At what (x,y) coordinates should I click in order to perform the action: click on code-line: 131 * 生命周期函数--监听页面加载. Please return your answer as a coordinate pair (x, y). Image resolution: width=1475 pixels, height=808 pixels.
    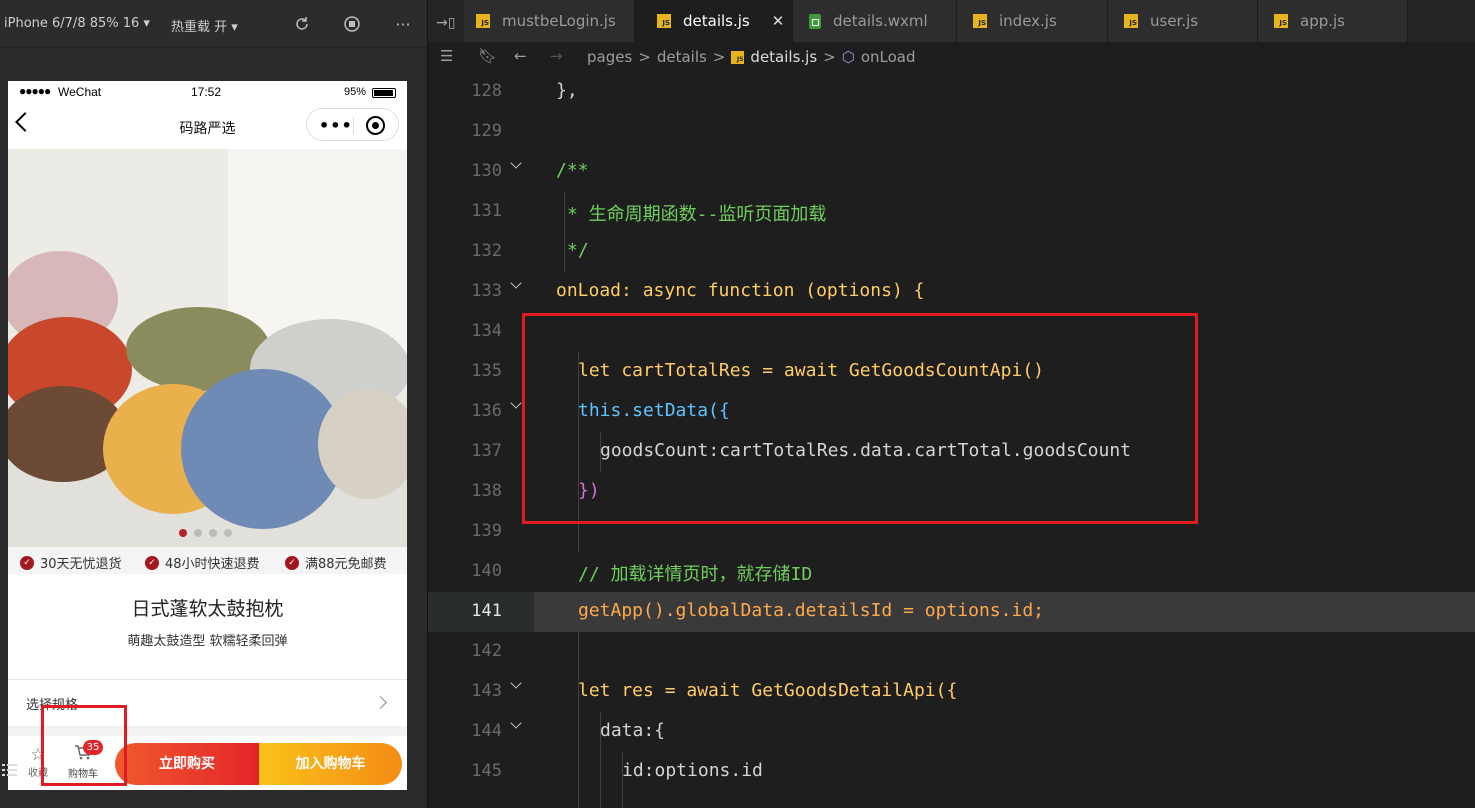
    Looking at the image, I should click on (951, 212).